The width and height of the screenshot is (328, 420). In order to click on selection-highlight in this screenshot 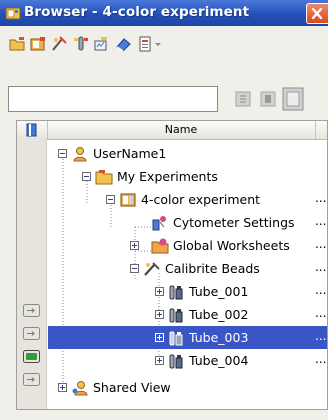, I will do `click(187, 337)`.